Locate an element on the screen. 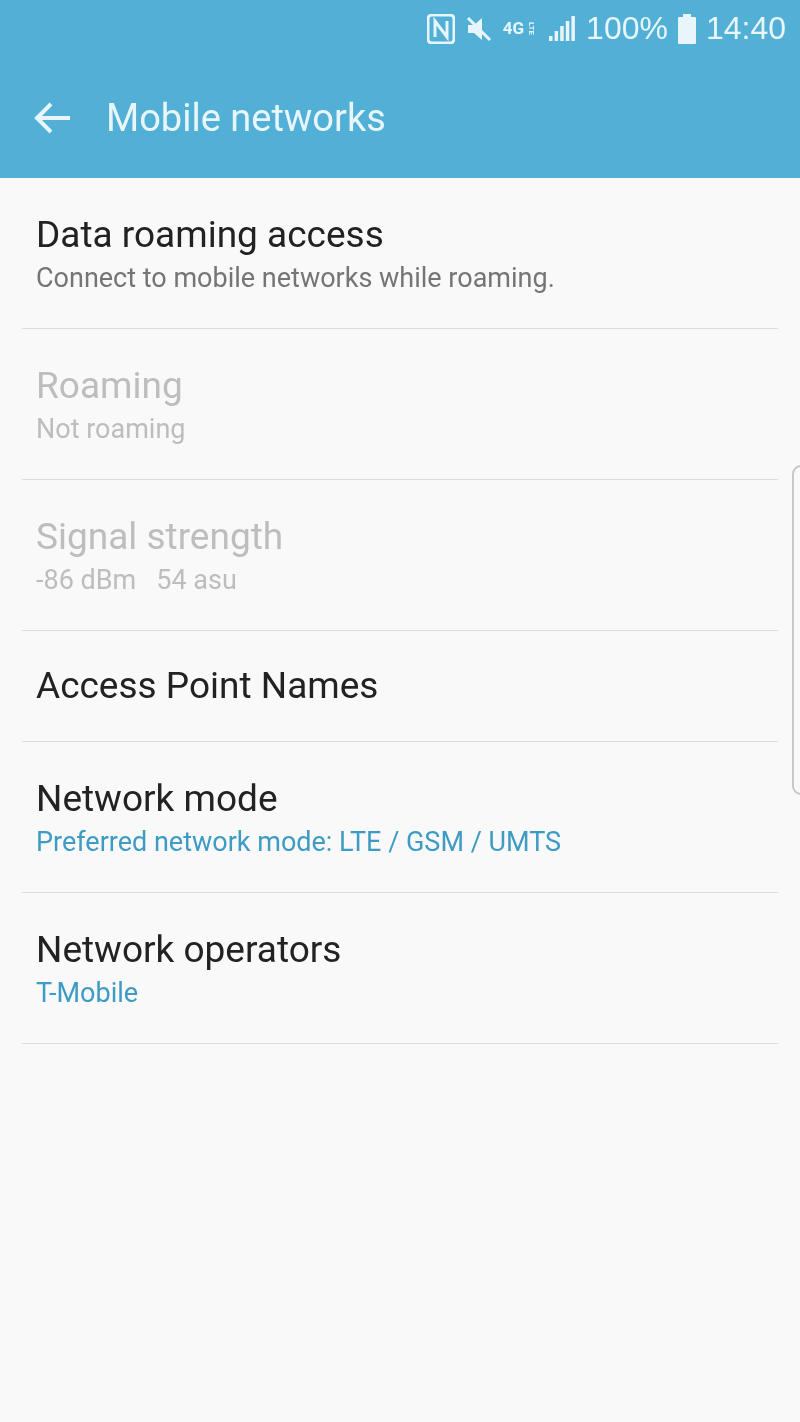 This screenshot has height=1422, width=800. setting-title: Roaming is located at coordinates (110, 385).